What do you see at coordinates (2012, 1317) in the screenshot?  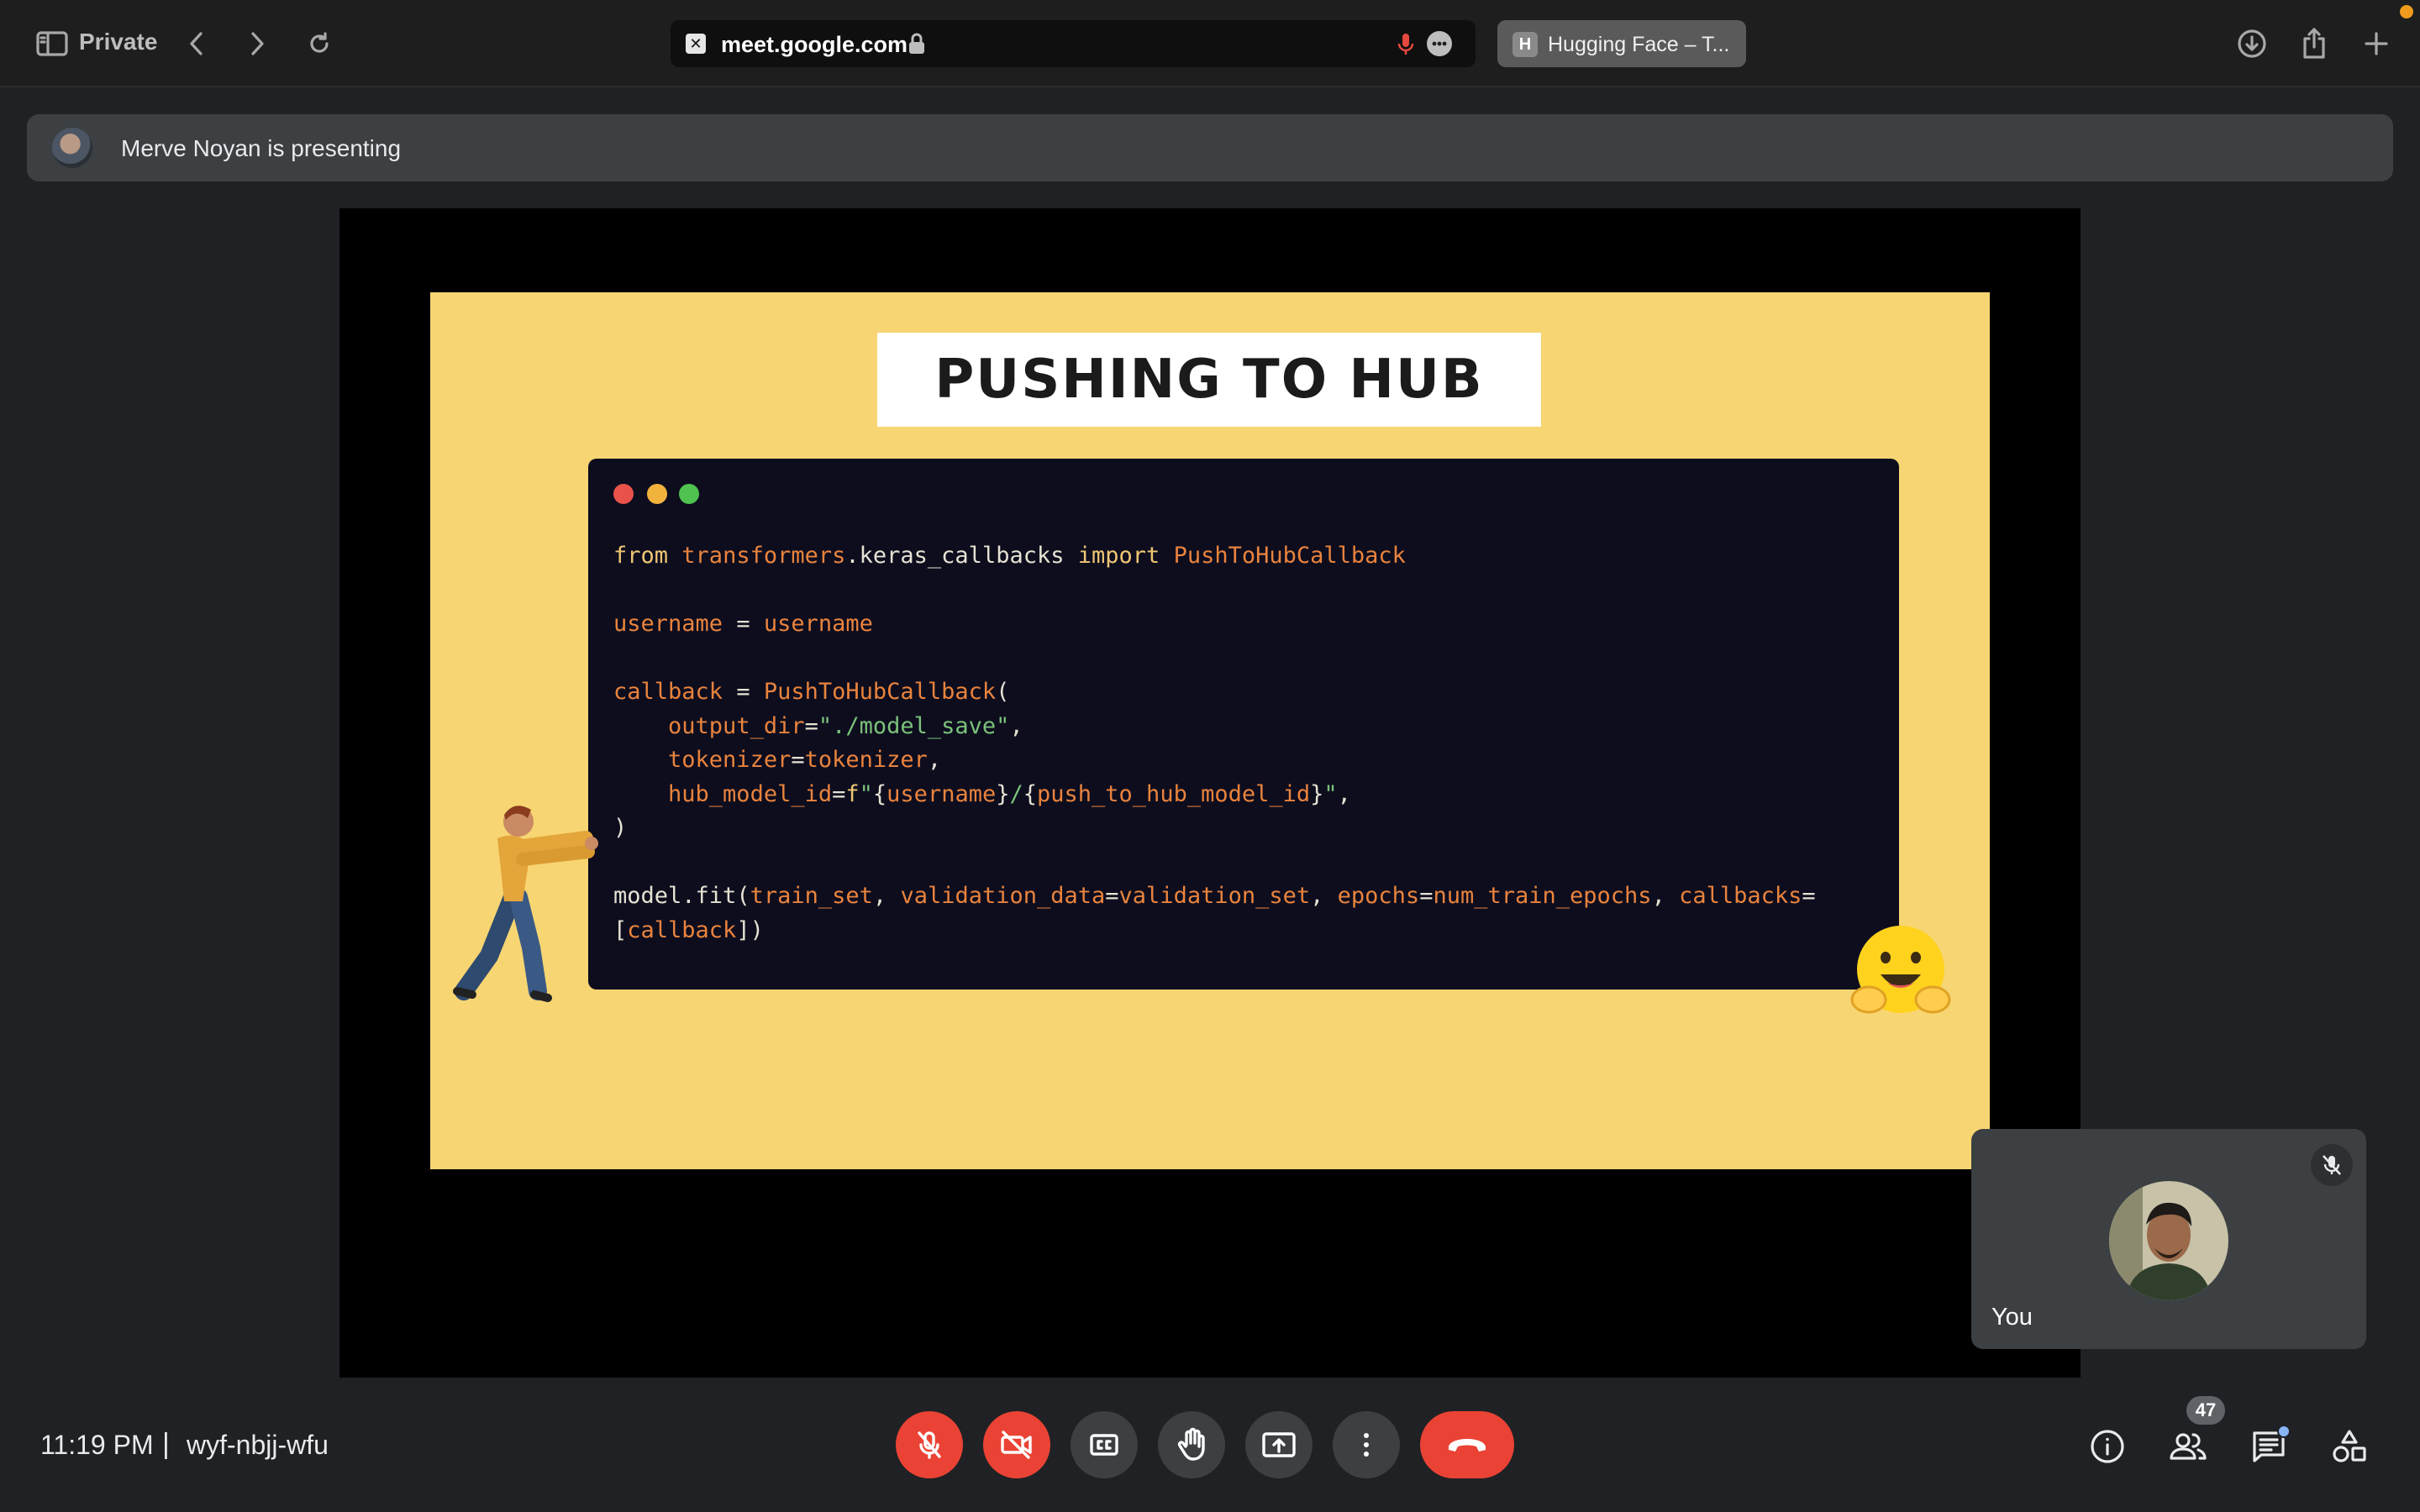 I see `self-name-label: You` at bounding box center [2012, 1317].